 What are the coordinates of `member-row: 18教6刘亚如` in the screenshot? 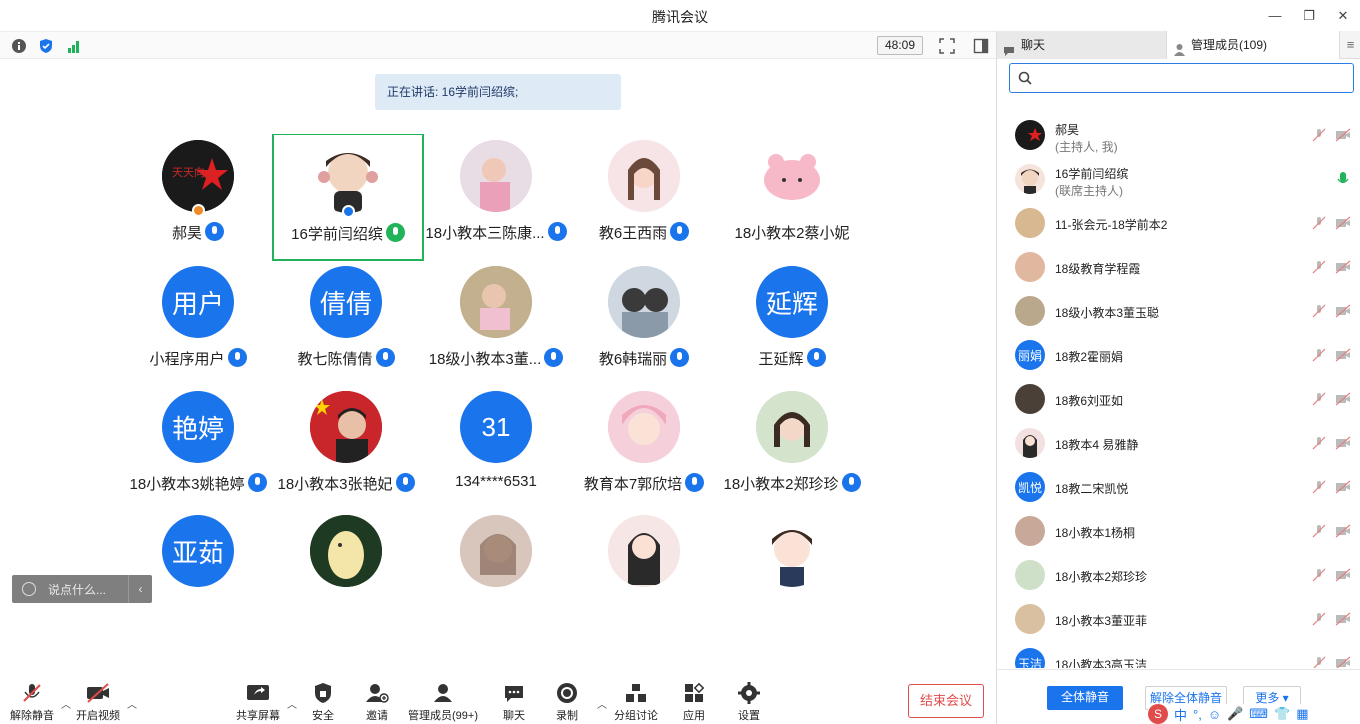 It's located at (1178, 400).